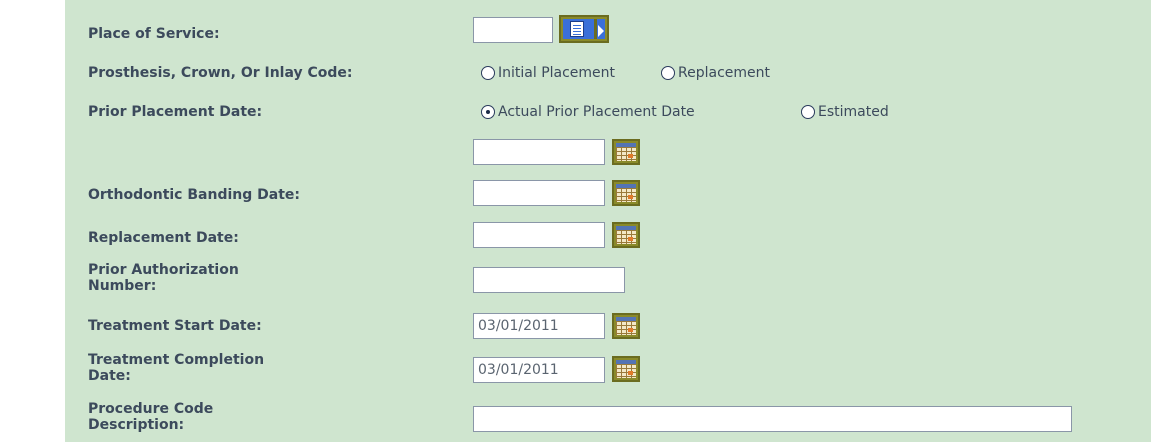 Image resolution: width=1151 pixels, height=442 pixels. I want to click on actual-prior-placement-option: Actual Prior Placement Date, so click(588, 112).